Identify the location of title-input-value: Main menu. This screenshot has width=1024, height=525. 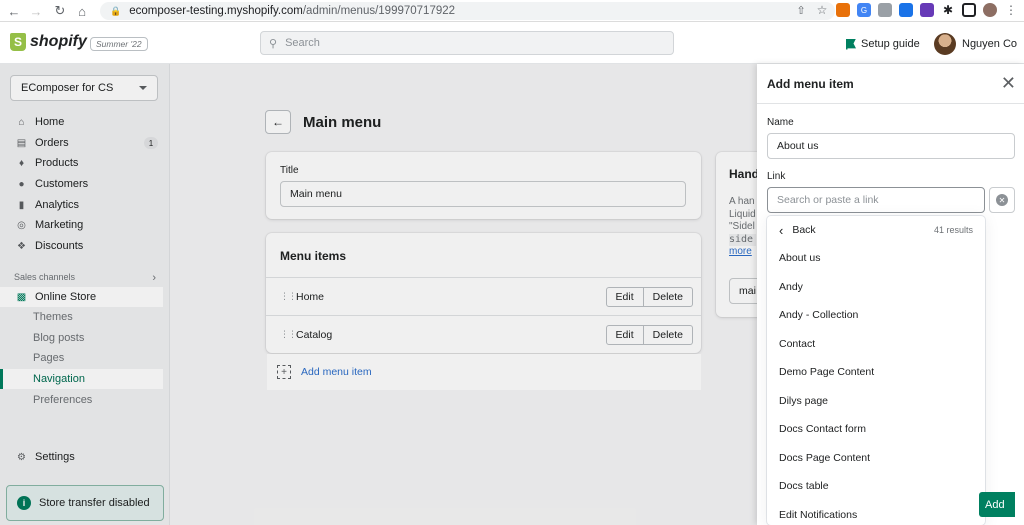
(316, 194).